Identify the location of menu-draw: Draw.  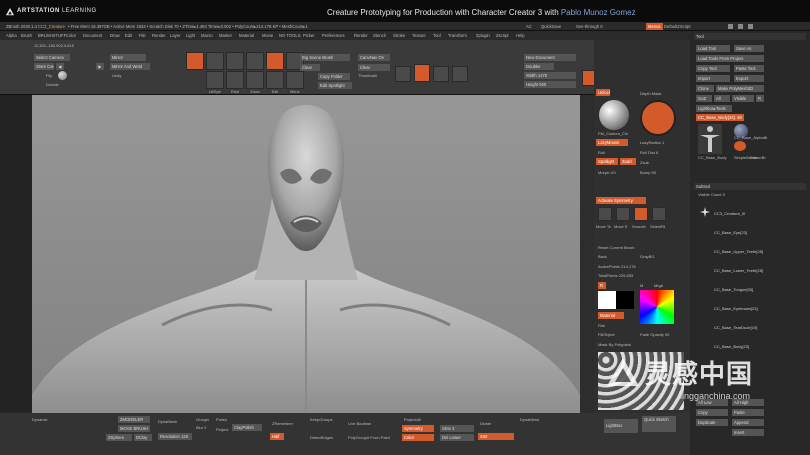
(115, 35).